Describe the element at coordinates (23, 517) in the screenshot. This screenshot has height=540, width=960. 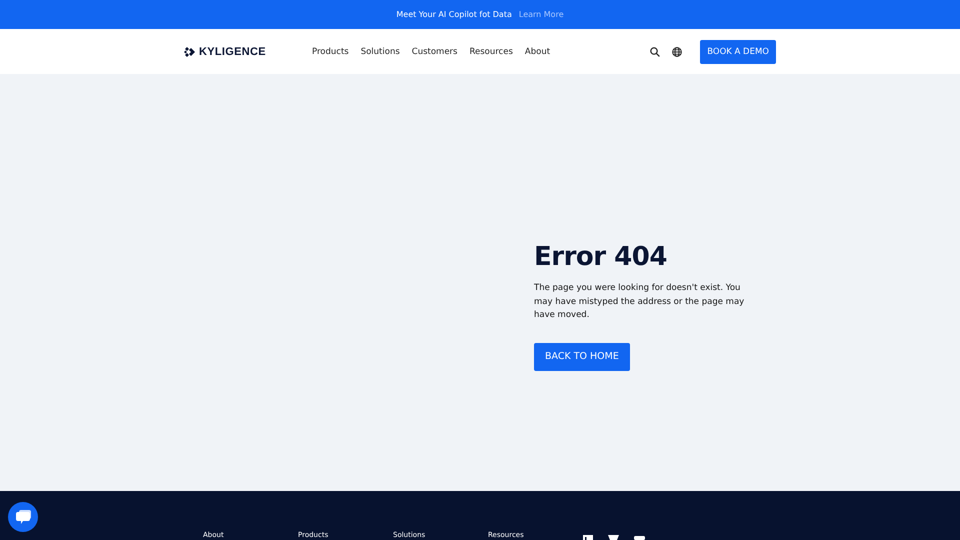
I see `chat-bubble-icon` at that location.